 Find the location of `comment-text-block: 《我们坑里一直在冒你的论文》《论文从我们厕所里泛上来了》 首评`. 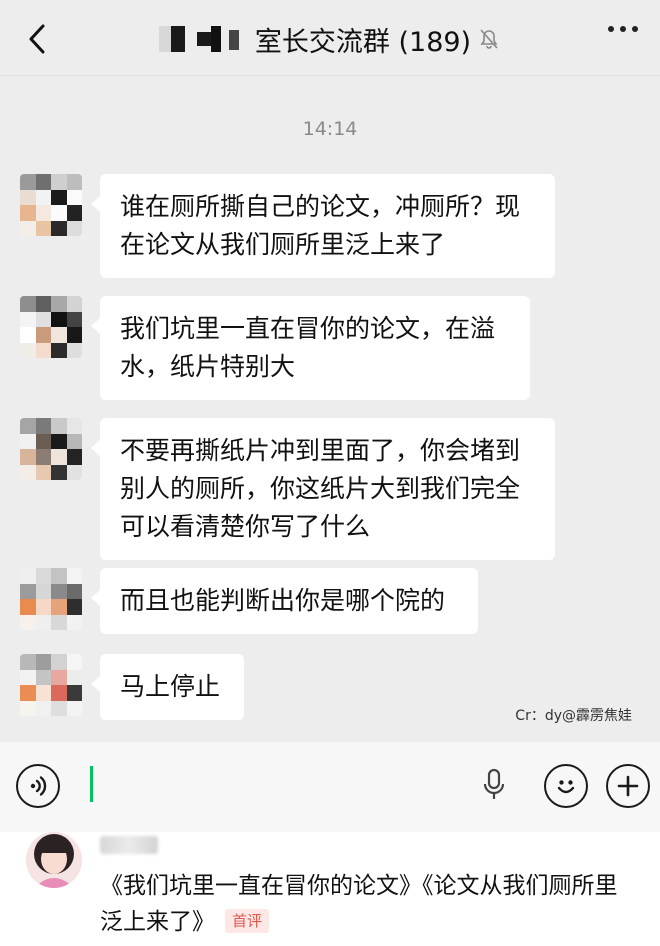

comment-text-block: 《我们坑里一直在冒你的论文》《论文从我们厕所里泛上来了》 首评 is located at coordinates (365, 904).